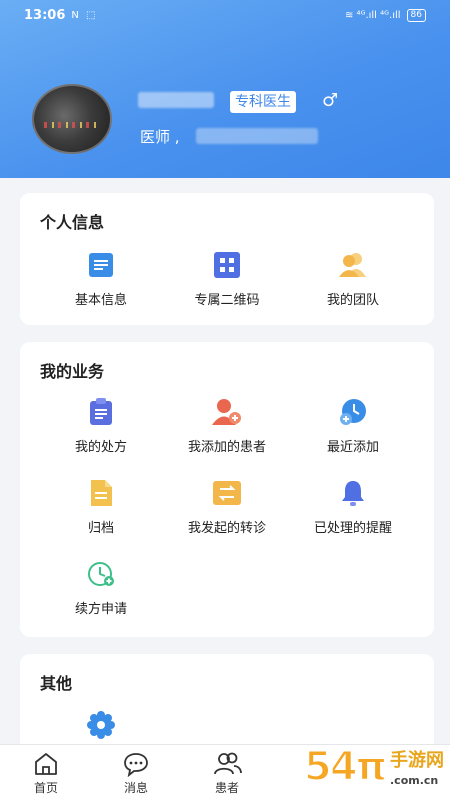 This screenshot has width=450, height=800. I want to click on basic-info-button: 基本信息, so click(101, 279).